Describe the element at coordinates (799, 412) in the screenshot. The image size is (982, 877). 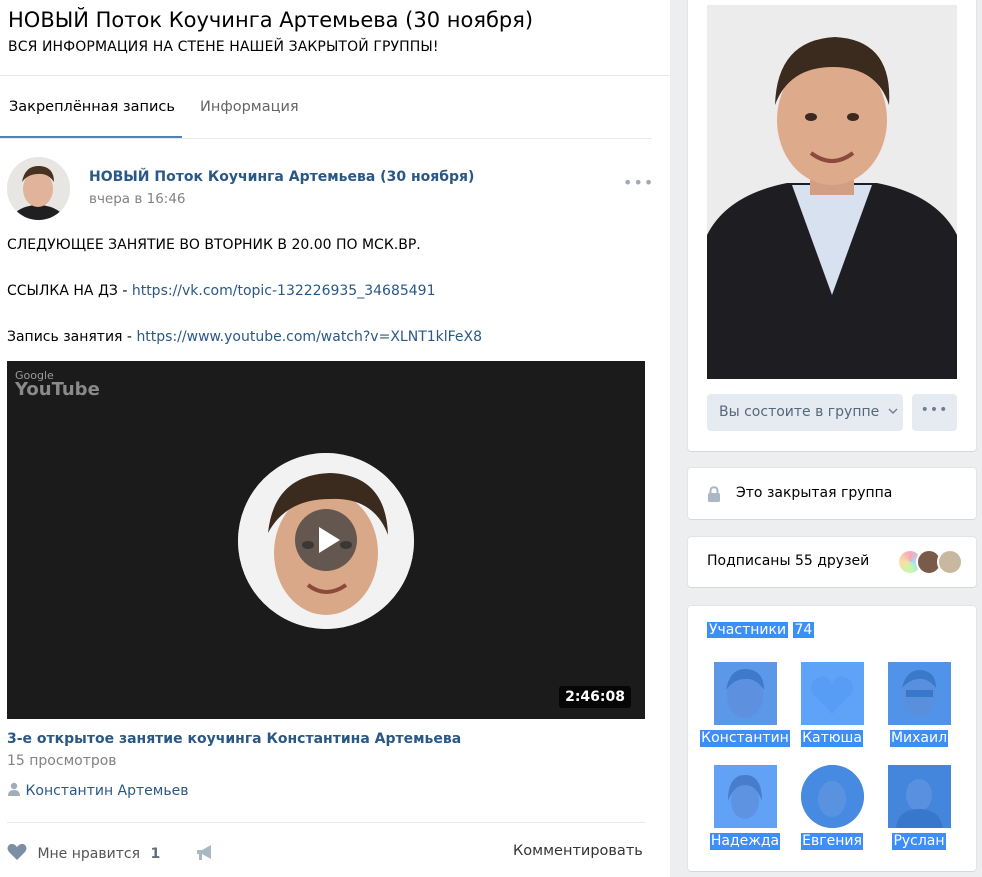
I see `membership-label: Вы состоите в группе` at that location.